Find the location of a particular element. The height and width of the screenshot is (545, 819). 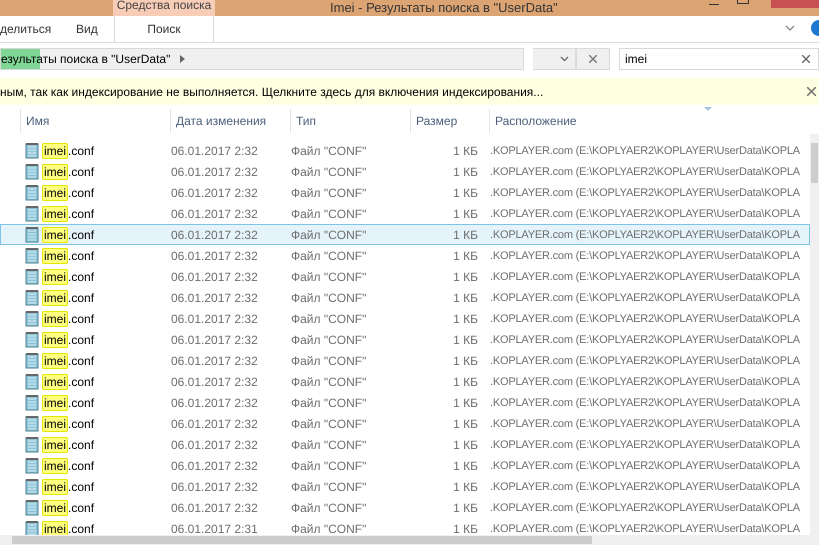

vertical-scrollbar is located at coordinates (814, 334).